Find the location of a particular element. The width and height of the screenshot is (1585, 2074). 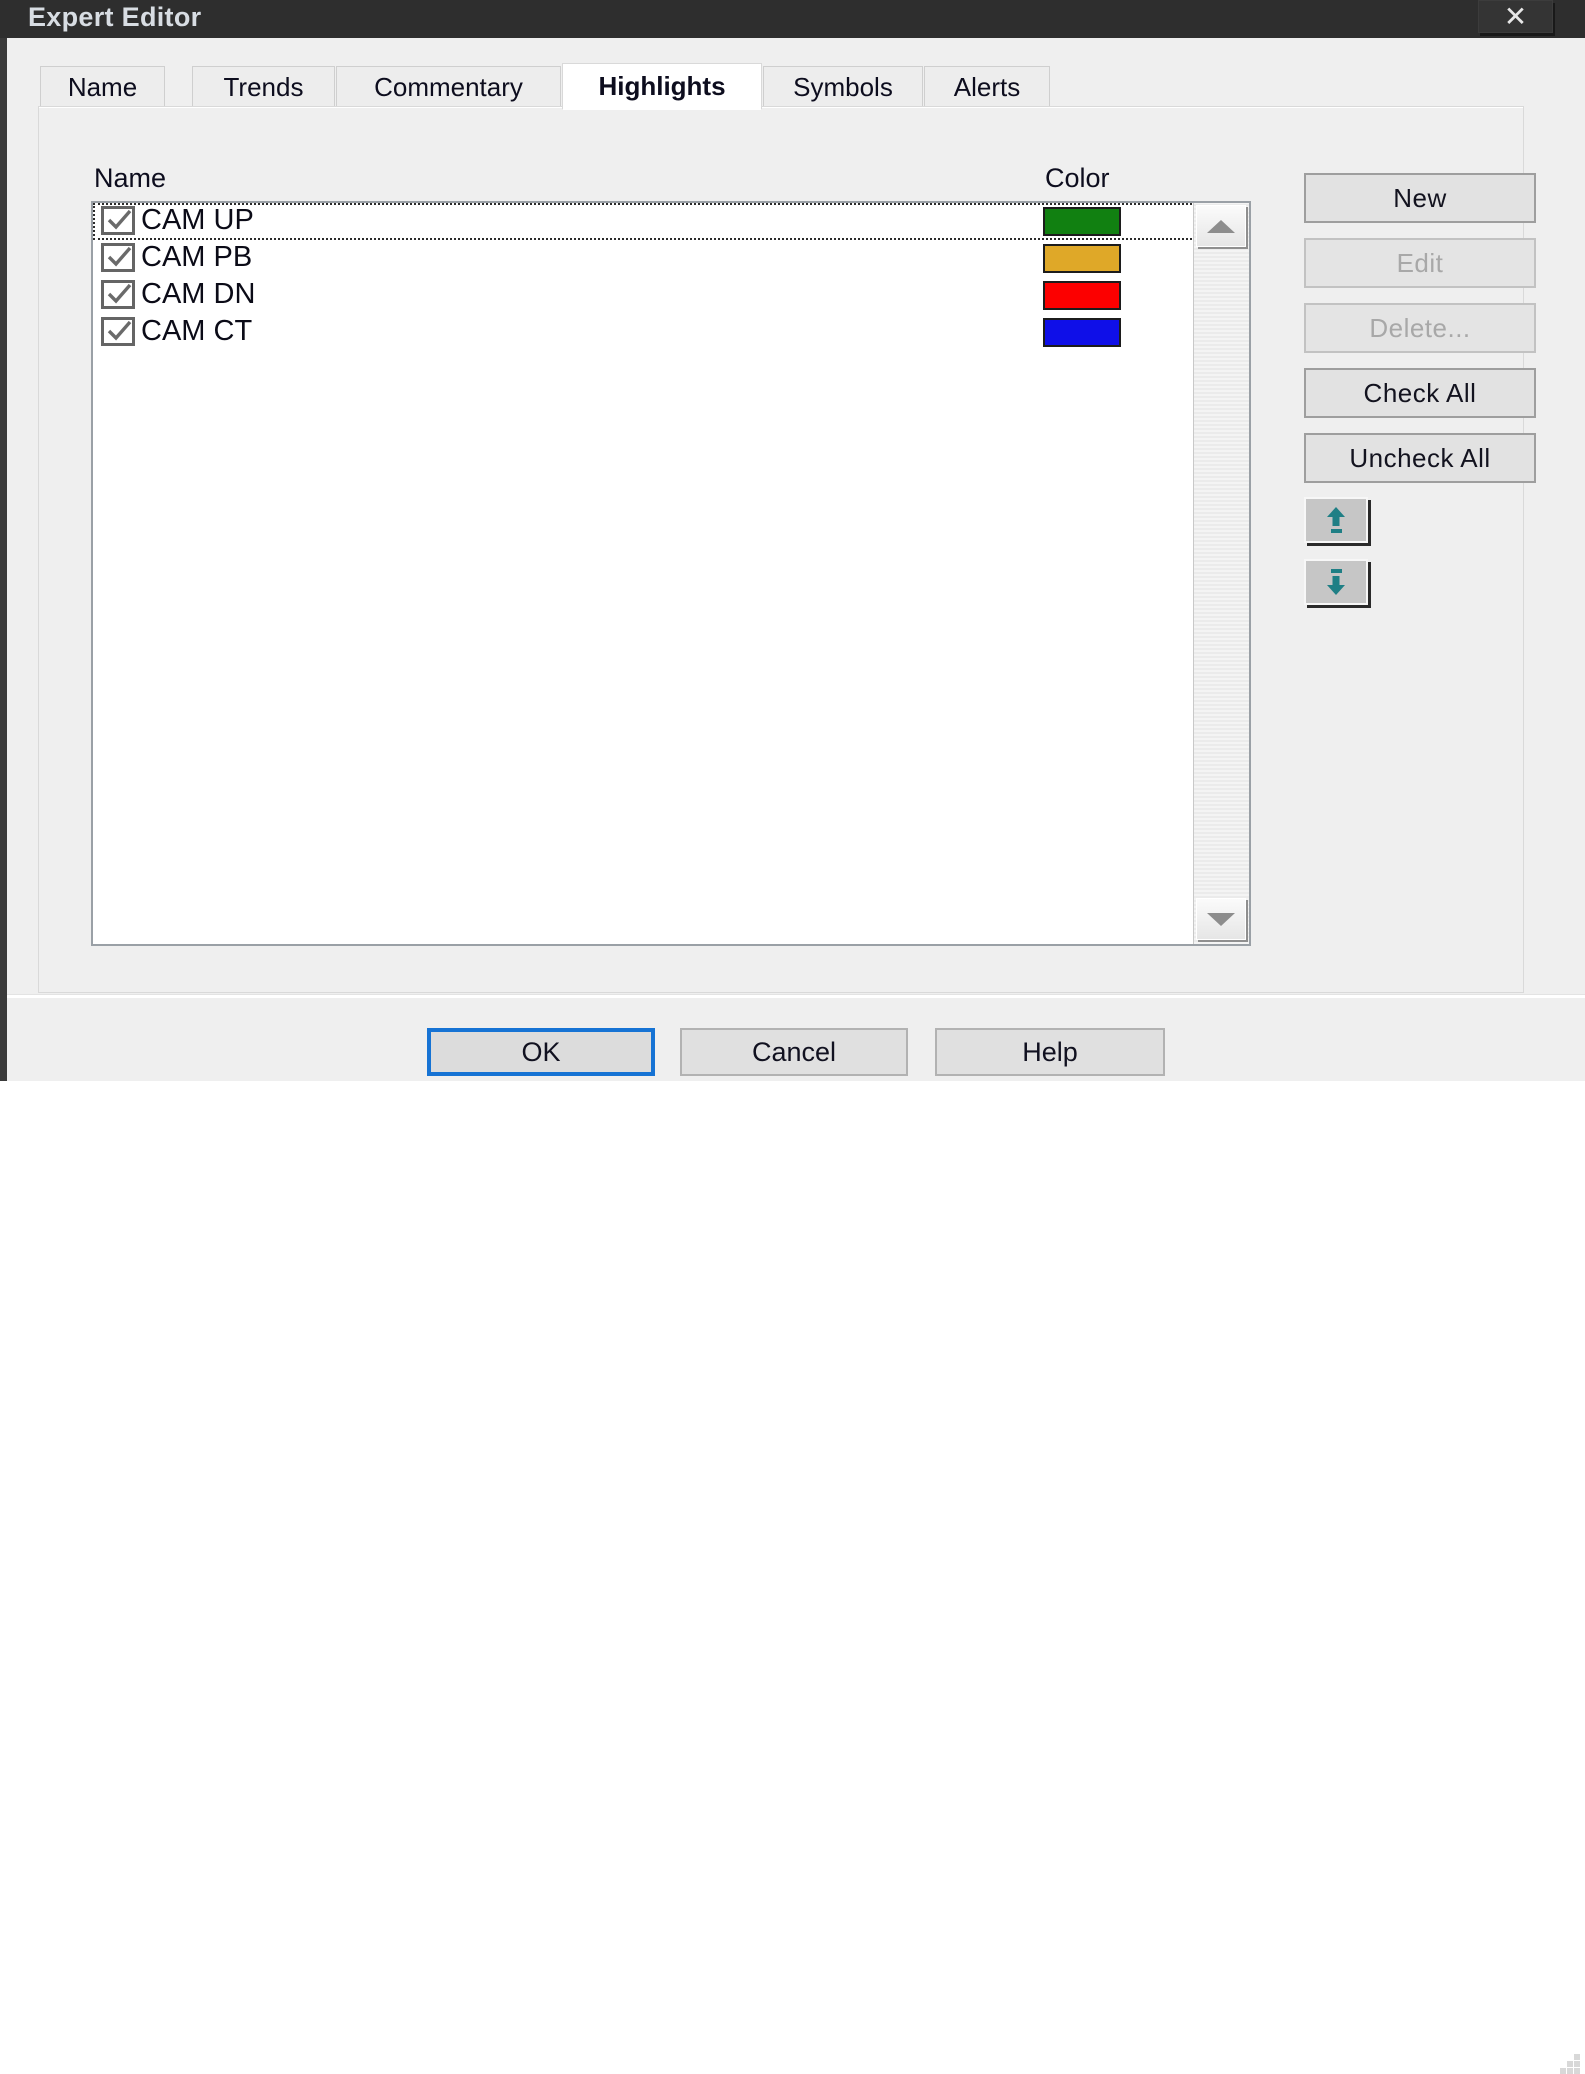

check-all-button: Check All is located at coordinates (1420, 393).